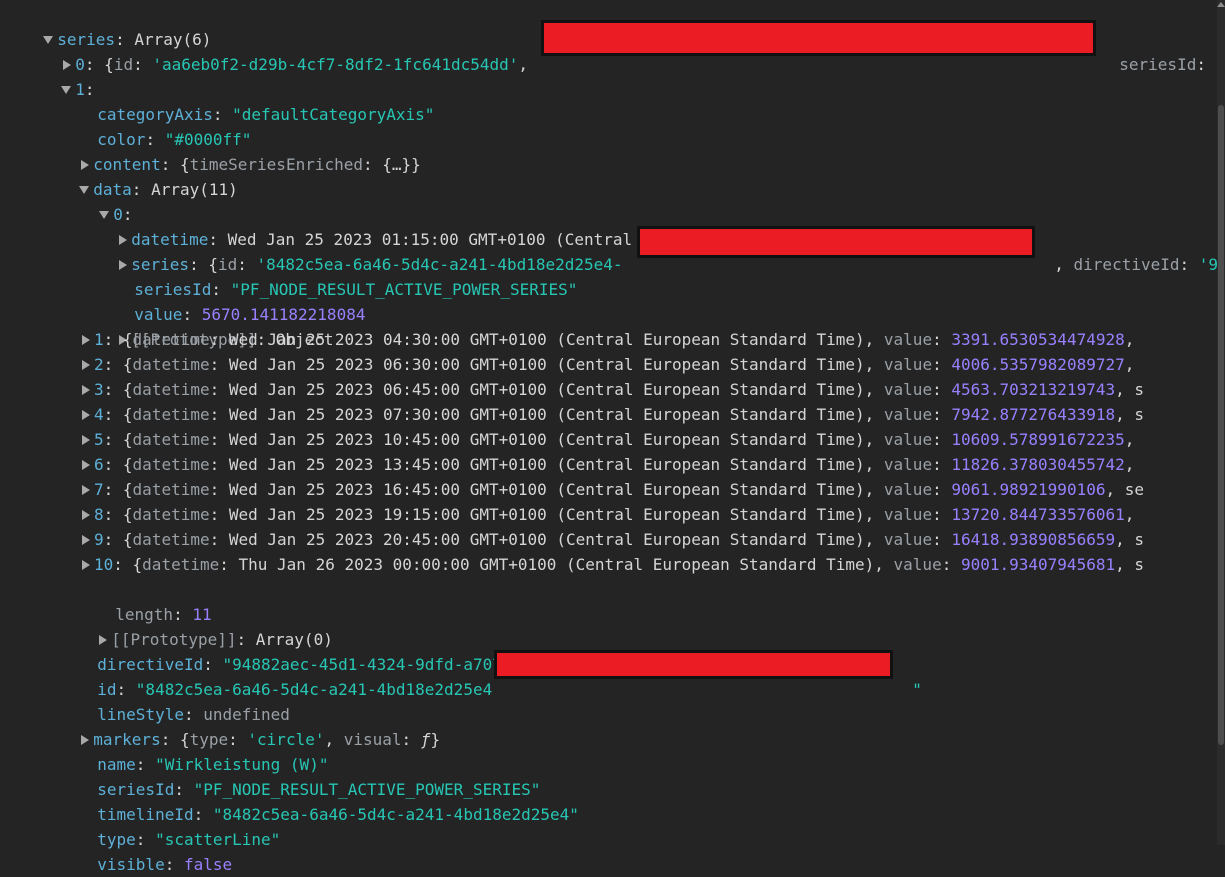 Image resolution: width=1225 pixels, height=877 pixels. I want to click on scroll-up-icon, so click(1221, 4).